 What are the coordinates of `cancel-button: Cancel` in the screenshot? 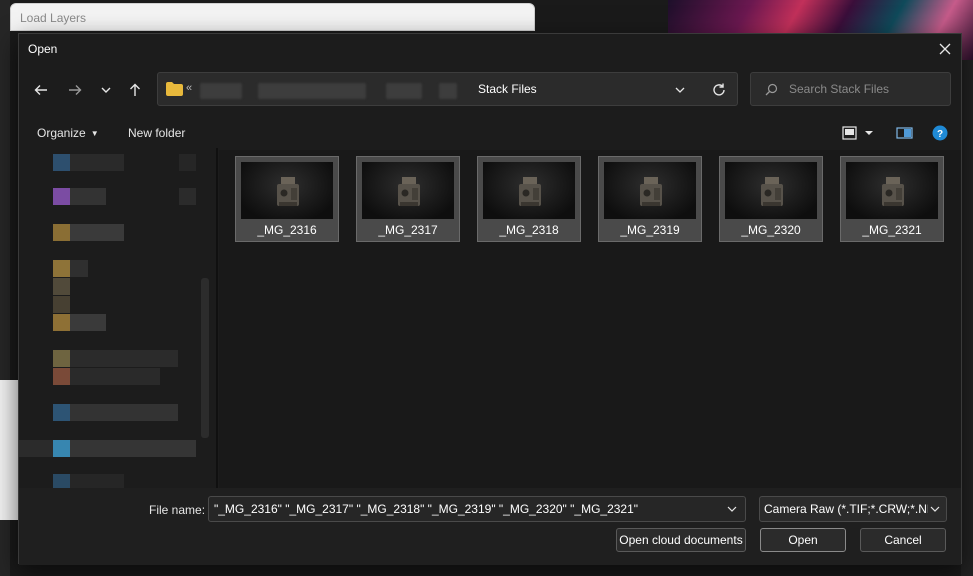 It's located at (903, 540).